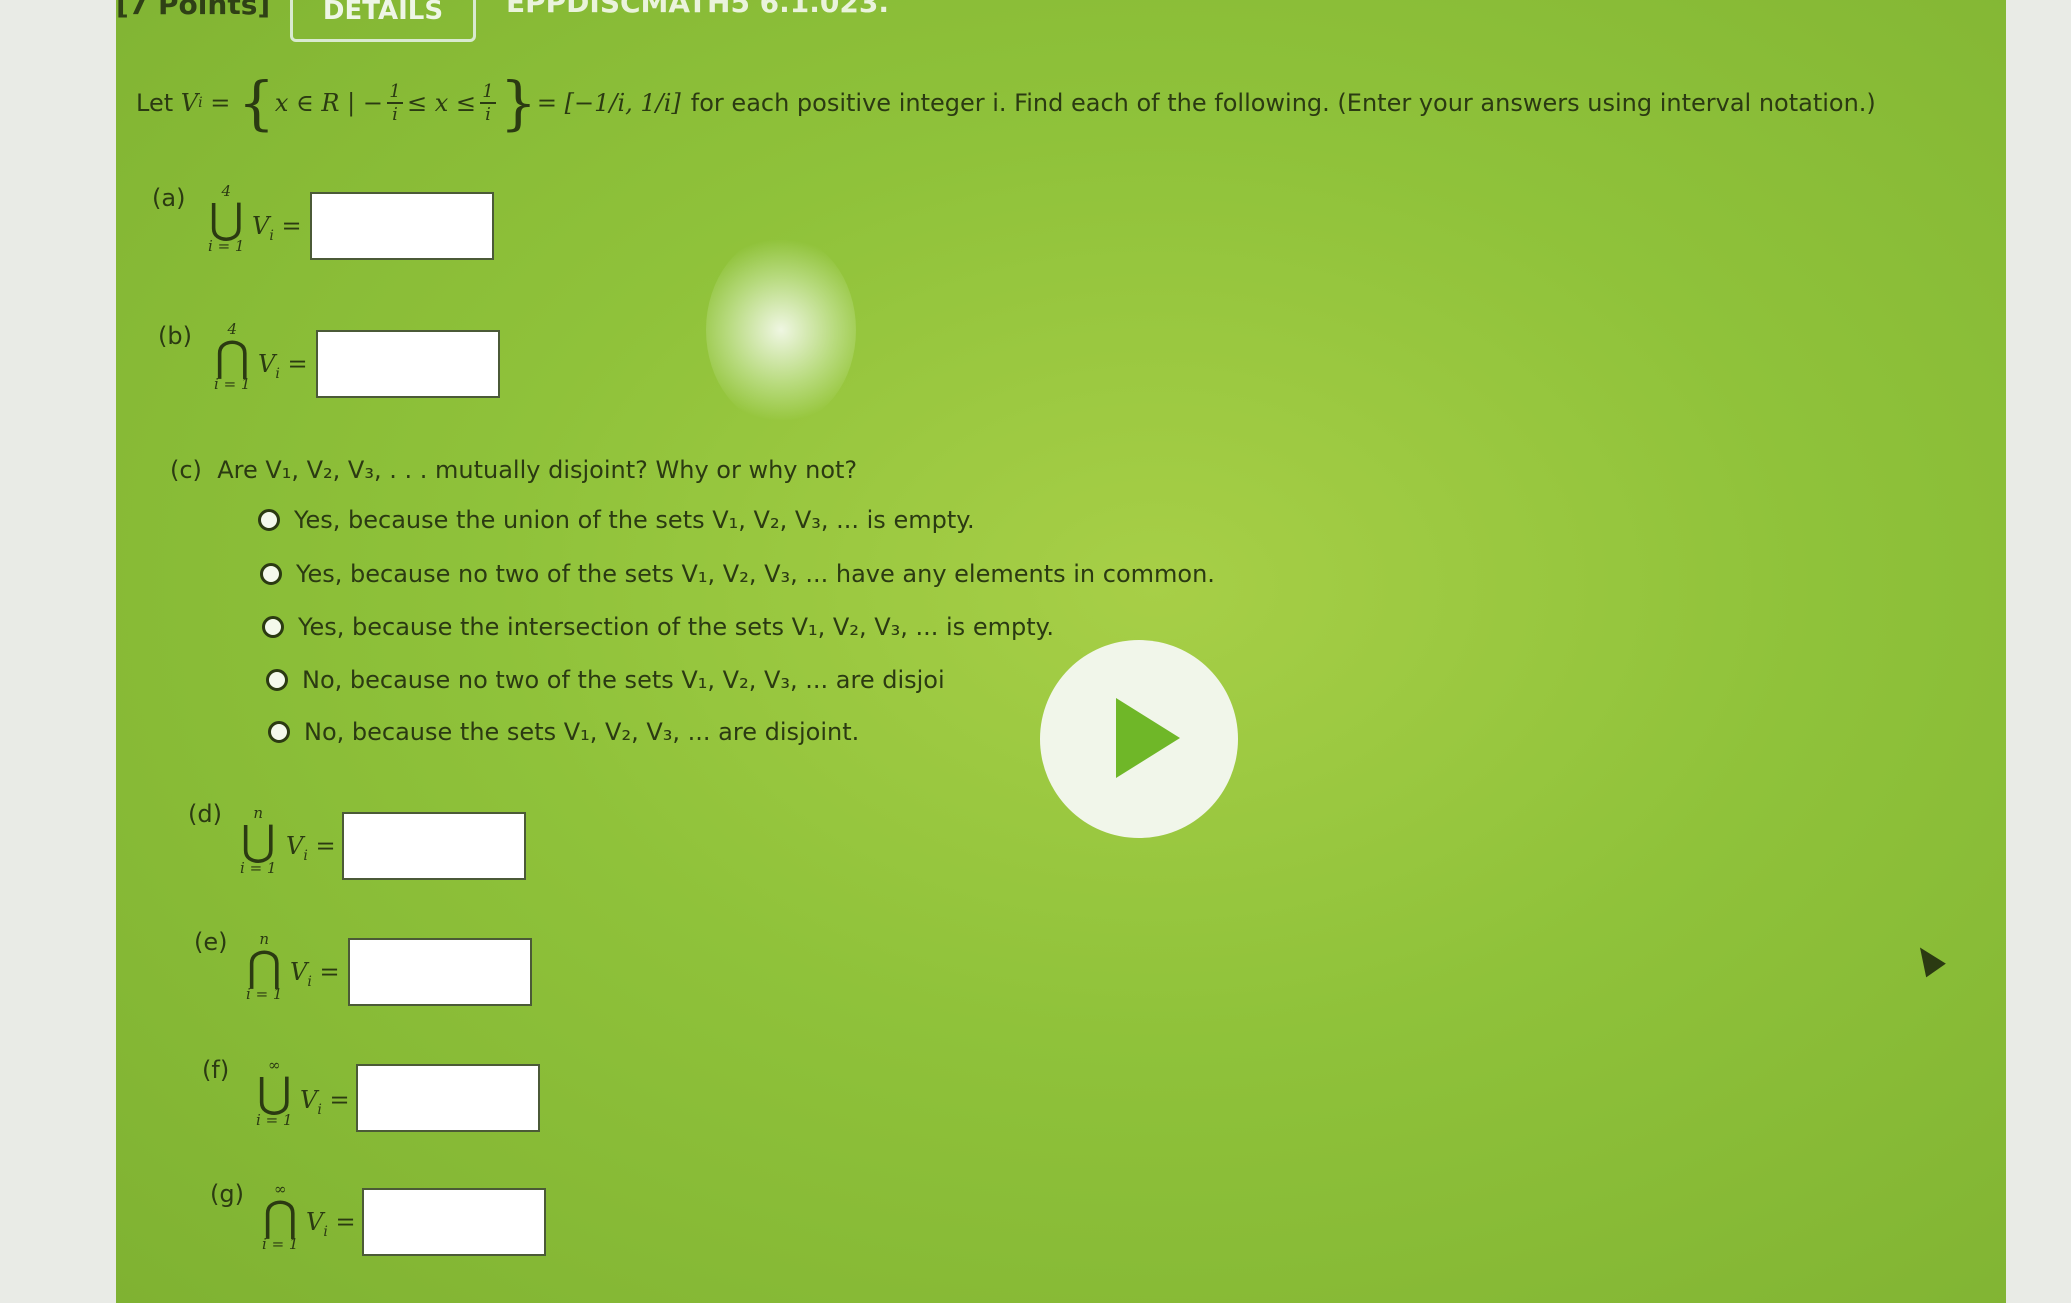  I want to click on part-b-answer-input, so click(408, 364).